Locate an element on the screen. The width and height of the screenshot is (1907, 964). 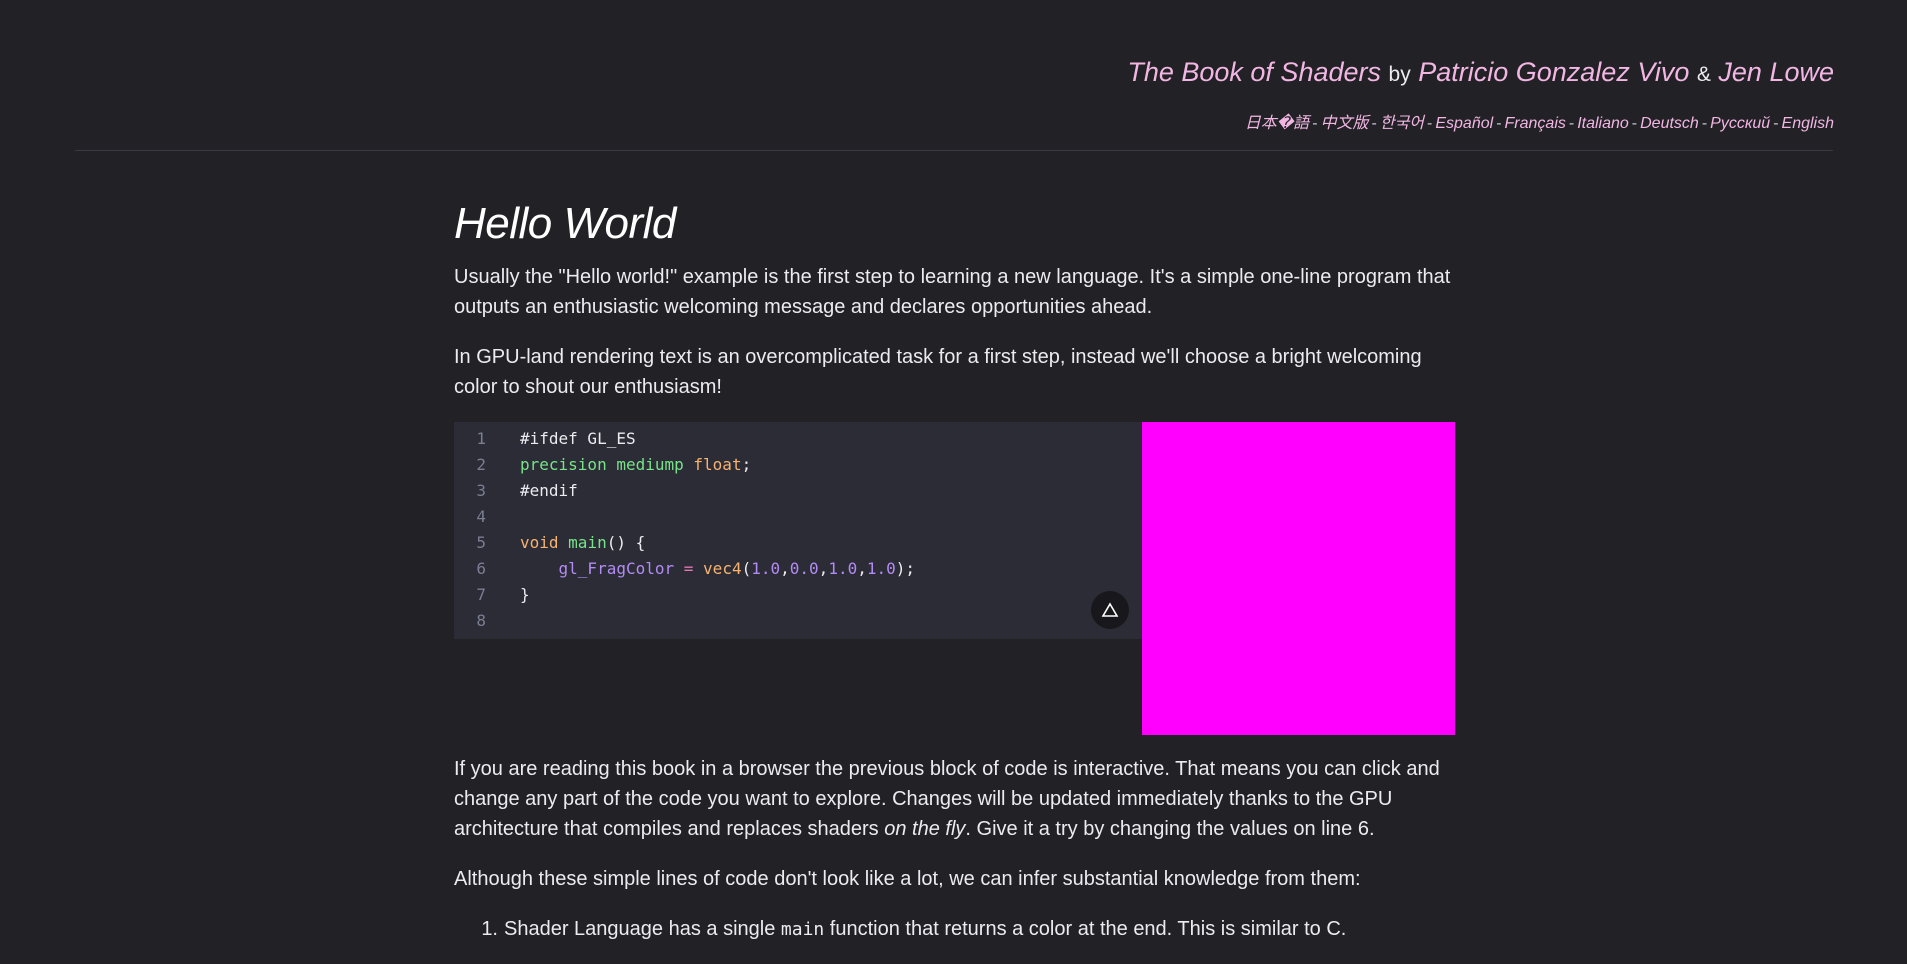
header-divider is located at coordinates (954, 150).